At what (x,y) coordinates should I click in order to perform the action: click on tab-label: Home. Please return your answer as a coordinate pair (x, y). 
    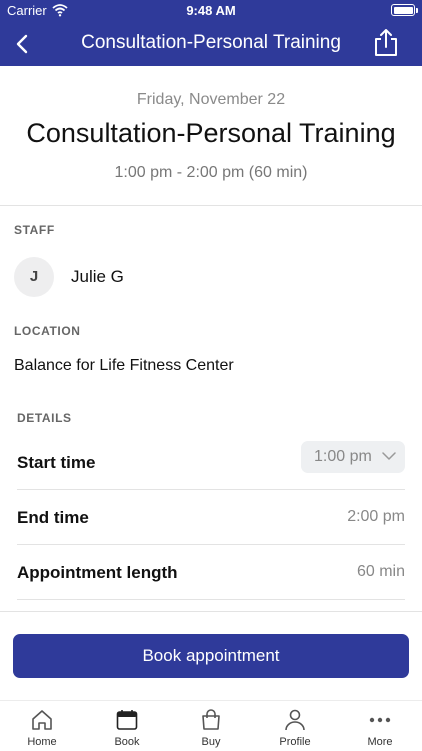
    Looking at the image, I should click on (42, 742).